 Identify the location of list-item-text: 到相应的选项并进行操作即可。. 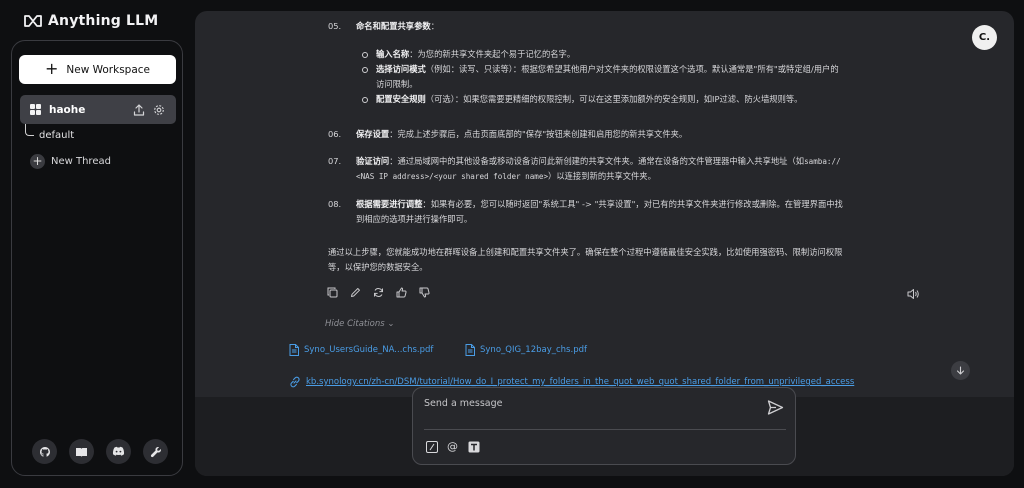
(414, 219).